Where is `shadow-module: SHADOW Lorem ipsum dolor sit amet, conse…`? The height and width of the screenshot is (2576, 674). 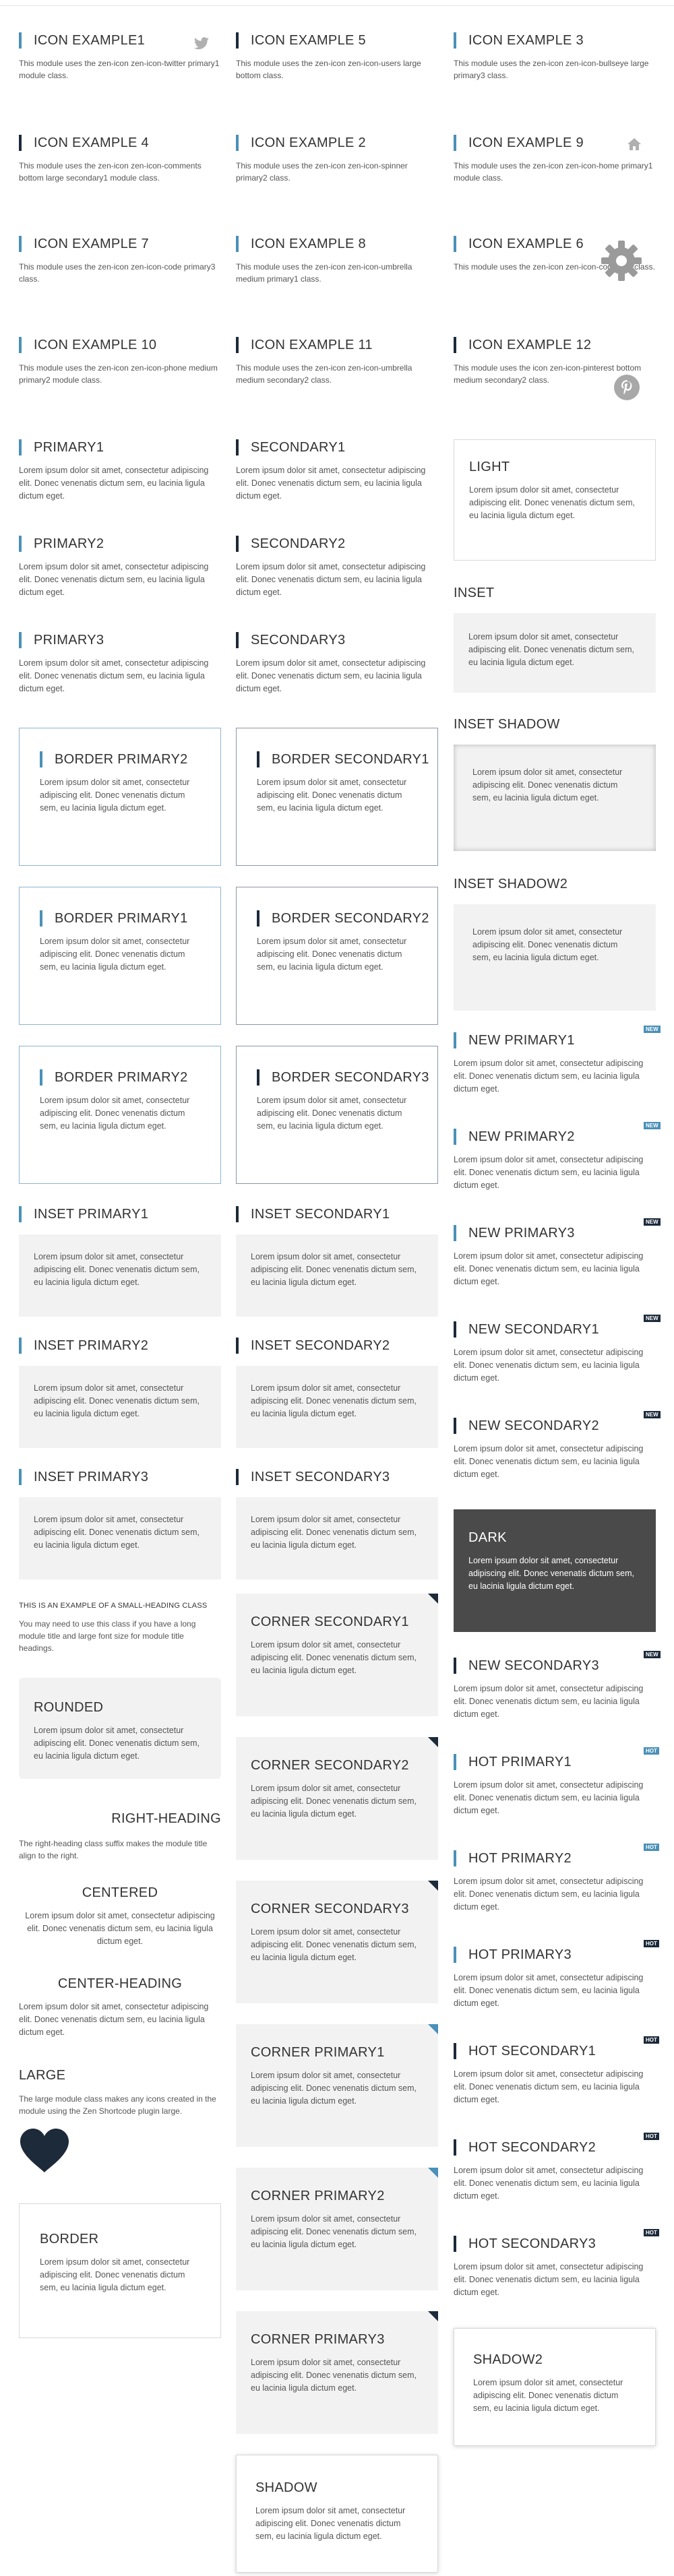
shadow-module: SHADOW Lorem ipsum dolor sit amet, conse… is located at coordinates (337, 2514).